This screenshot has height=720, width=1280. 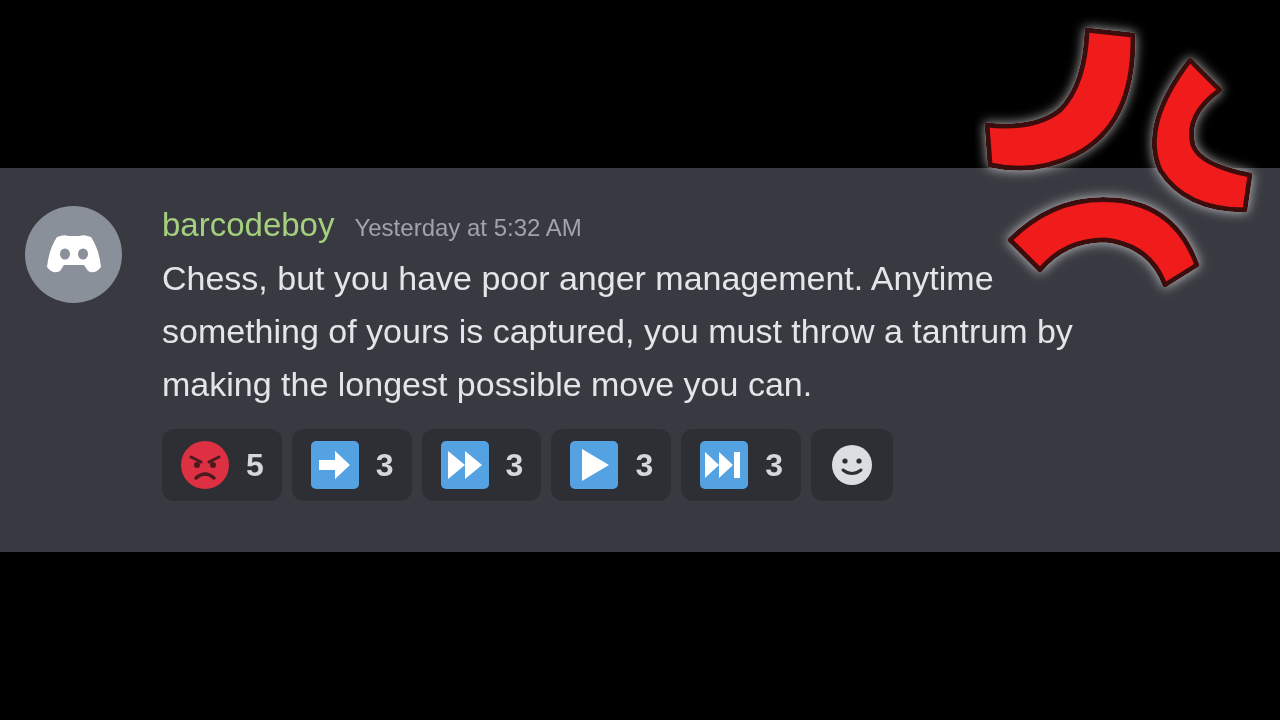 What do you see at coordinates (248, 225) in the screenshot?
I see `username: barcodeboy` at bounding box center [248, 225].